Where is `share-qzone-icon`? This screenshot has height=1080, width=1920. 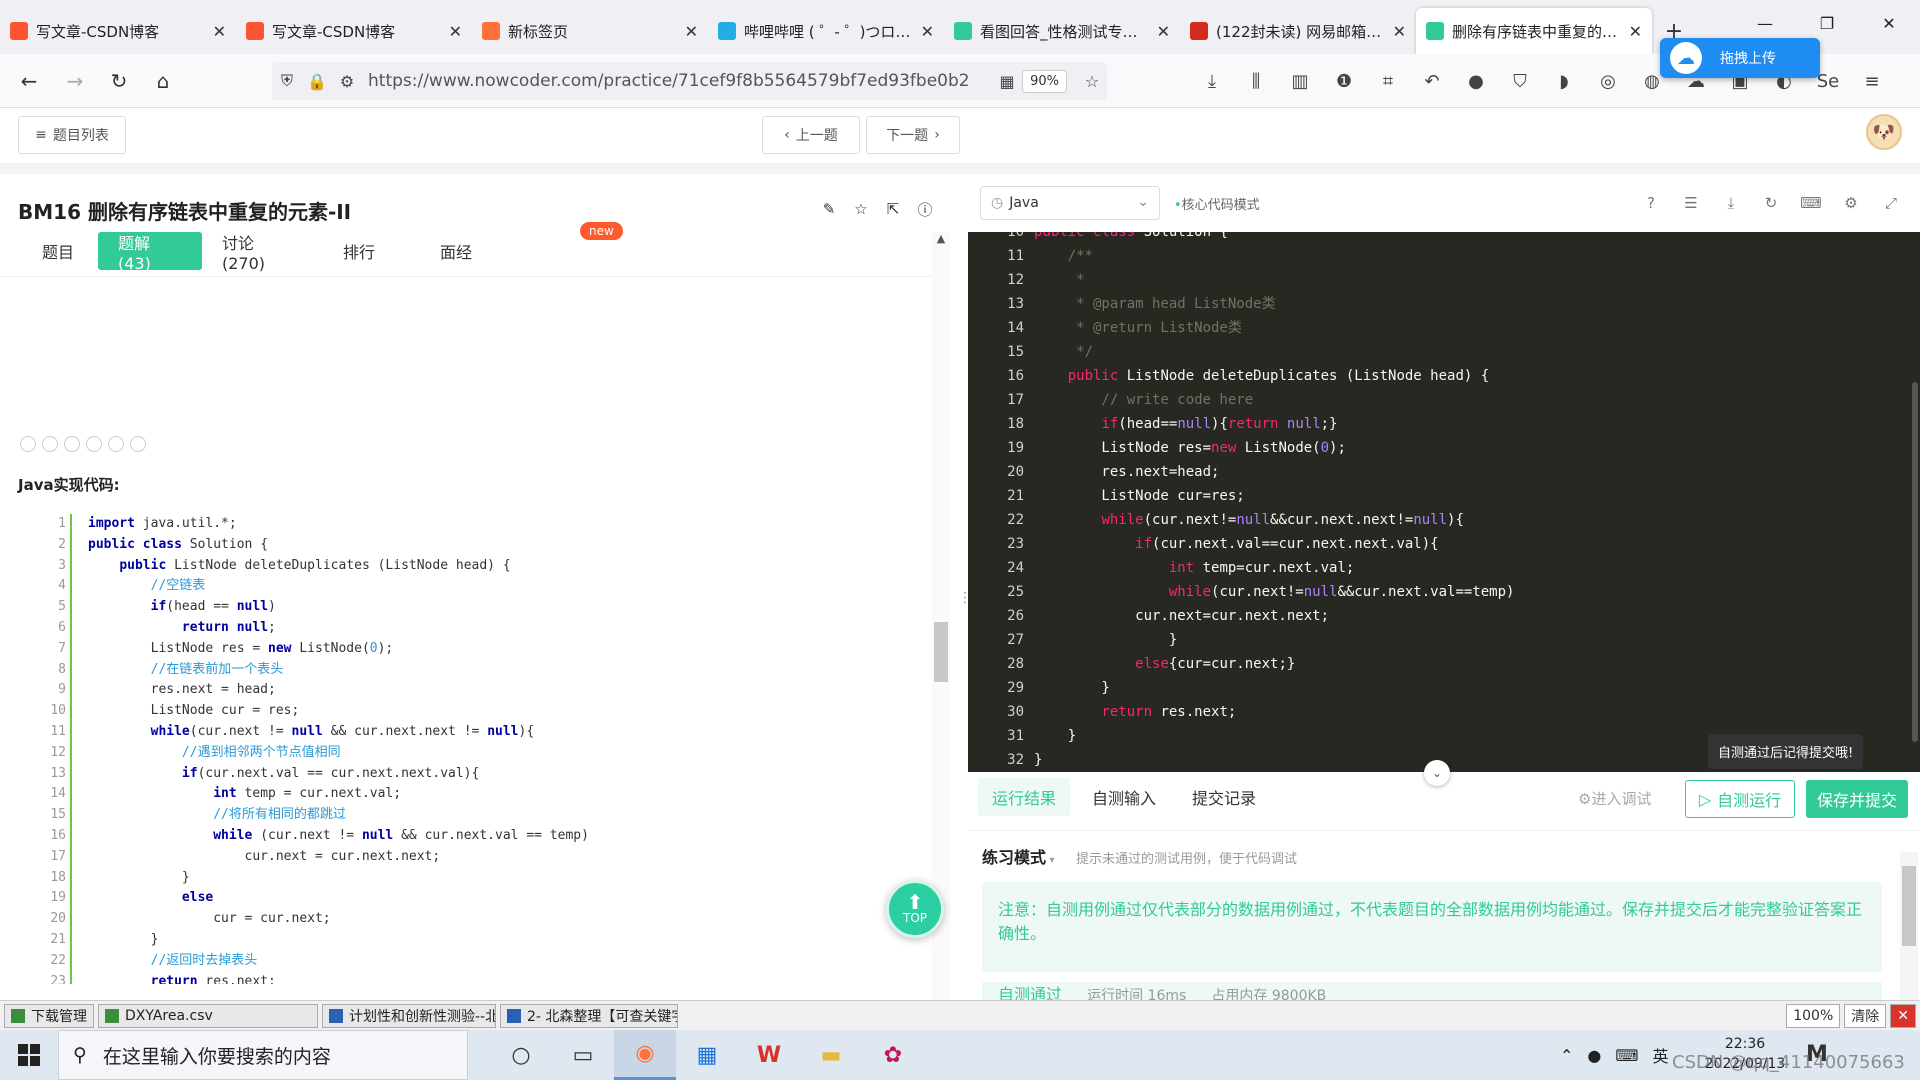
share-qzone-icon is located at coordinates (94, 444).